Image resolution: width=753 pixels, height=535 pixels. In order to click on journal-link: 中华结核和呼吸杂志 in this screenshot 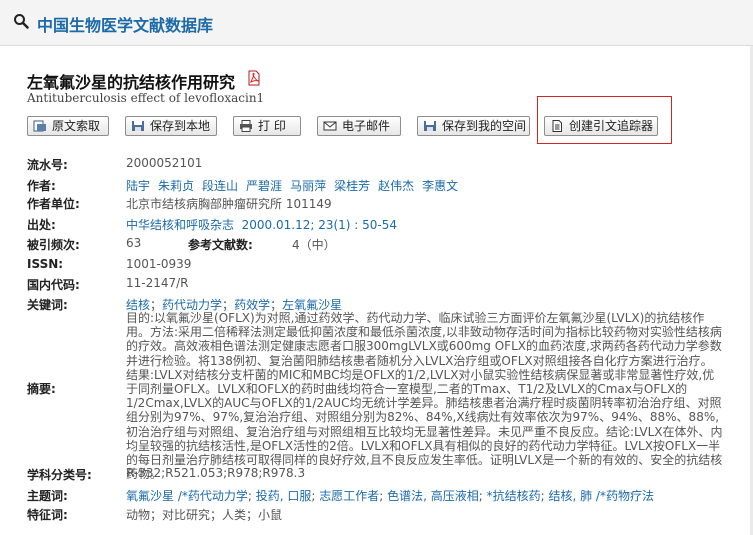, I will do `click(180, 225)`.